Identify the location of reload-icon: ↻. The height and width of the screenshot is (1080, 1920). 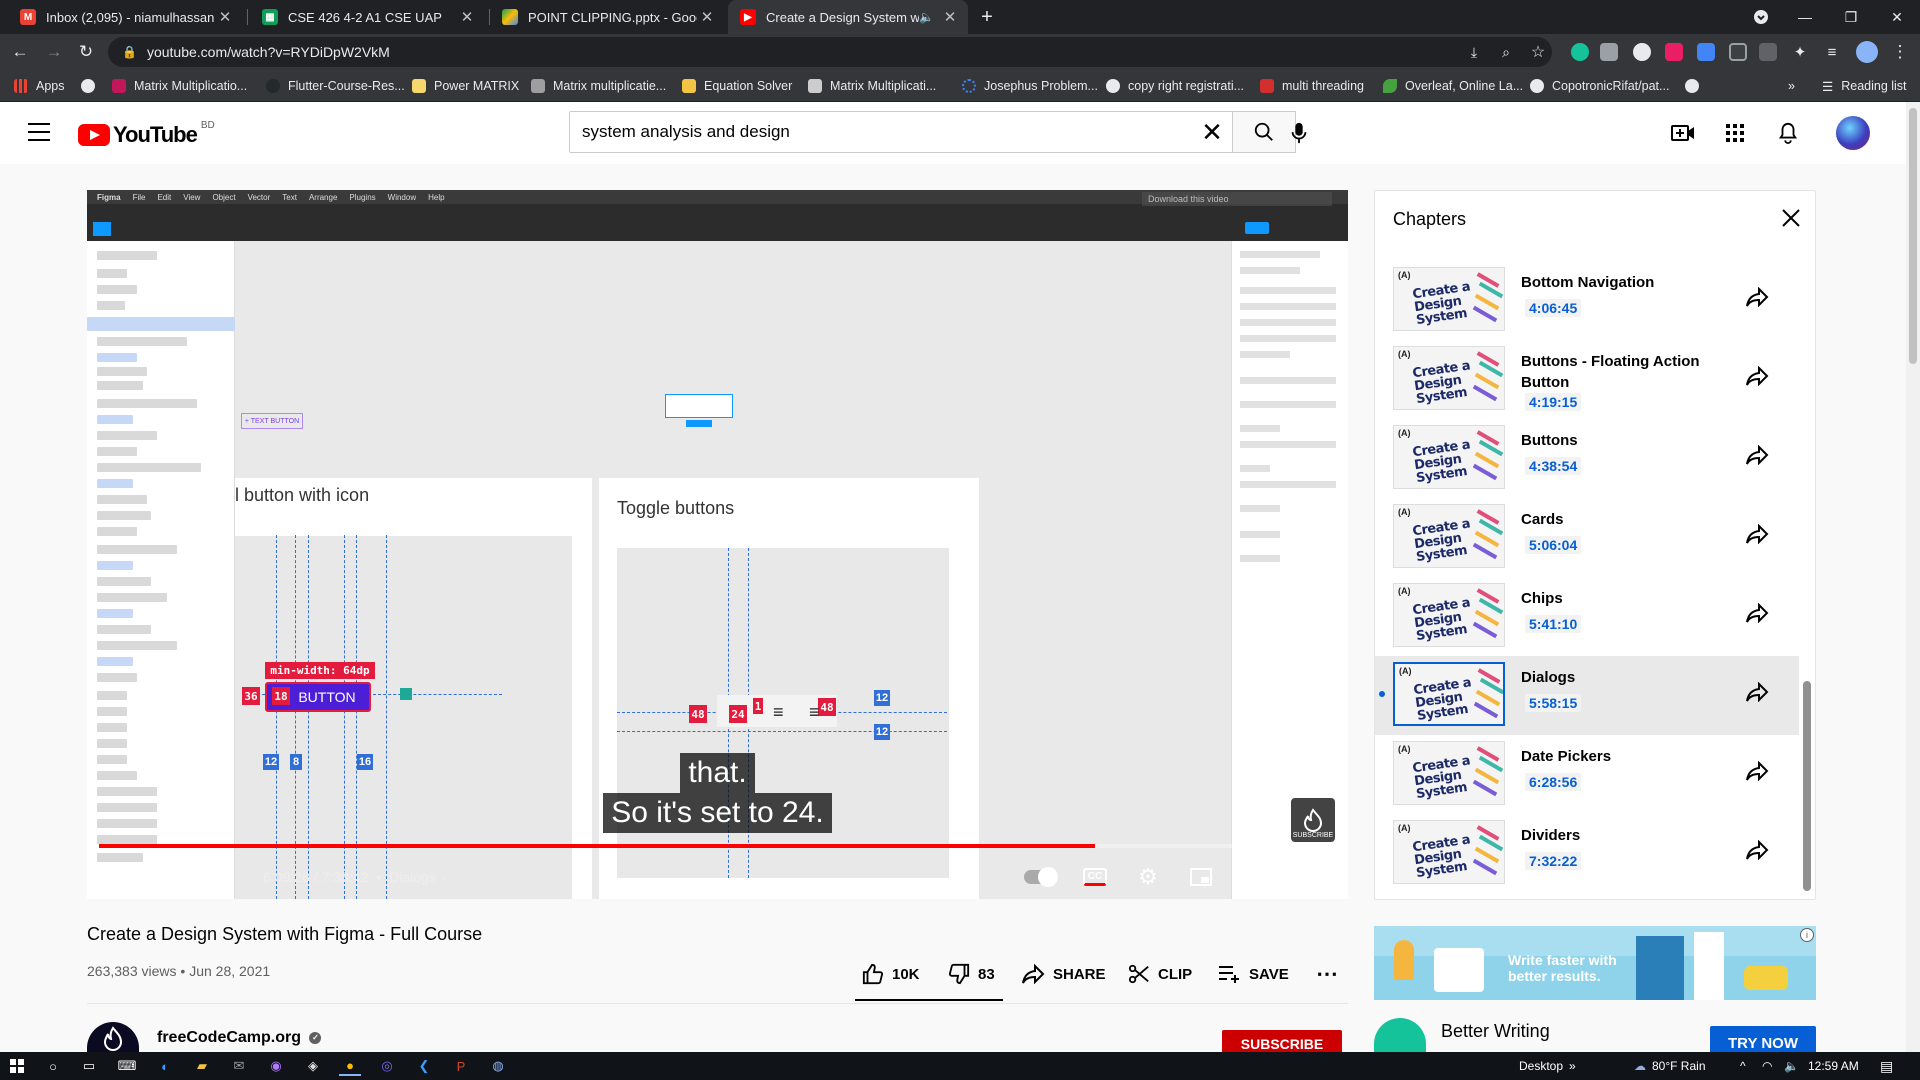
(86, 52).